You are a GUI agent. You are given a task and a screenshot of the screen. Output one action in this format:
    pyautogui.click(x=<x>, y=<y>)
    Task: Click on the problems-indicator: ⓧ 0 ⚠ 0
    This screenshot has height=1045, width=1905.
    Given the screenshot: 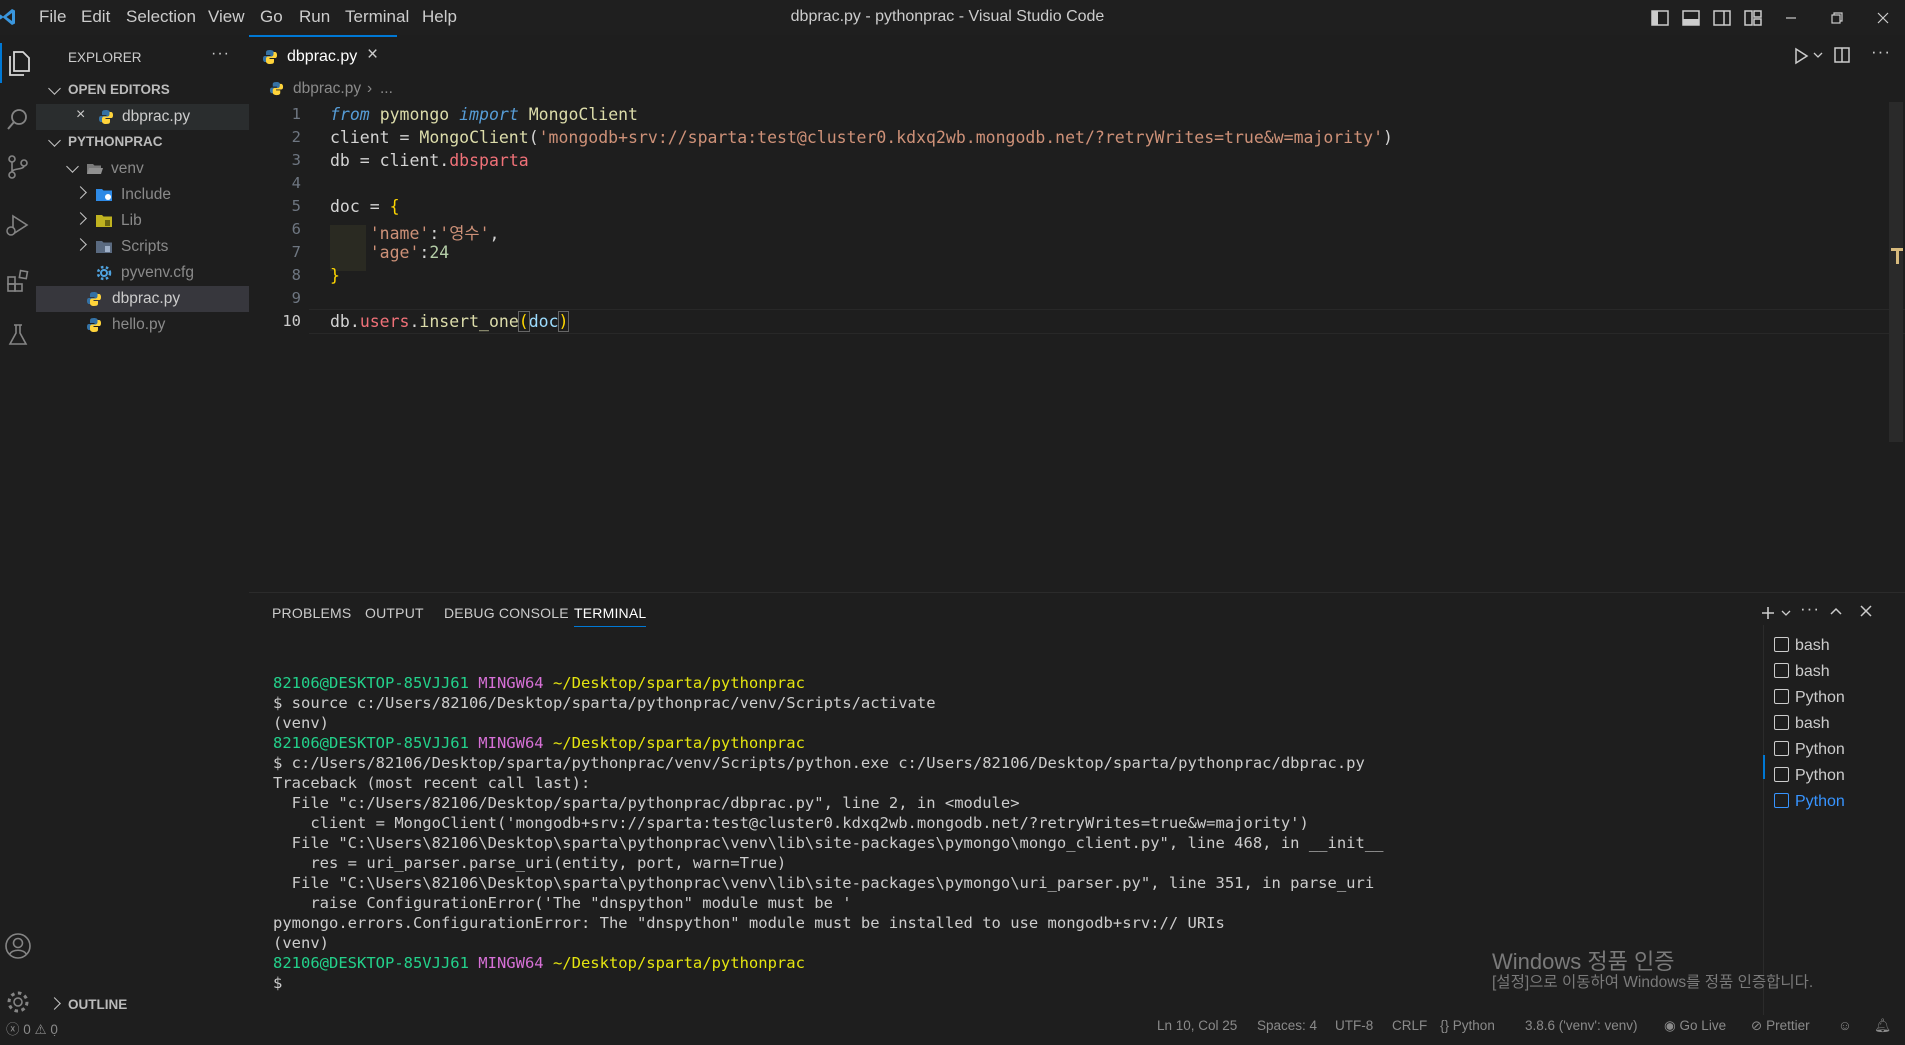 What is the action you would take?
    pyautogui.click(x=32, y=1028)
    